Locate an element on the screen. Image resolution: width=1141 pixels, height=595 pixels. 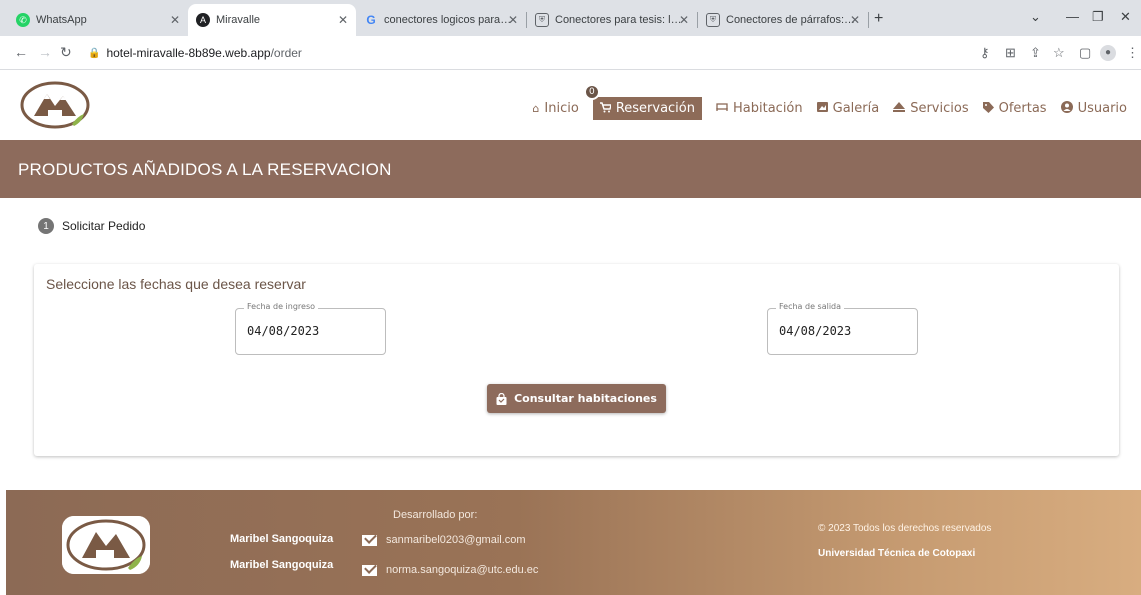
tab-conectores-lista: ⛨ Conectores para tesis: la lista def ✕ is located at coordinates (612, 20).